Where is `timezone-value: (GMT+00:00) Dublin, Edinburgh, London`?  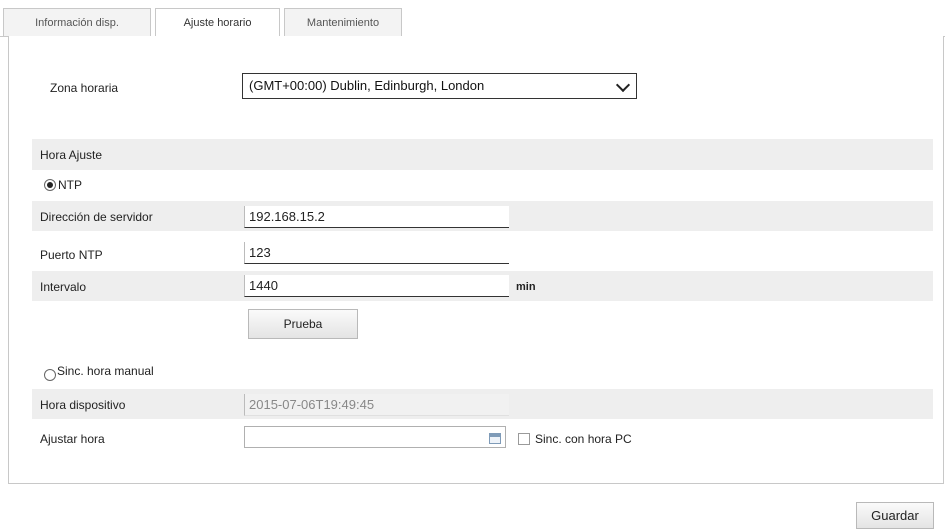
timezone-value: (GMT+00:00) Dublin, Edinburgh, London is located at coordinates (367, 85).